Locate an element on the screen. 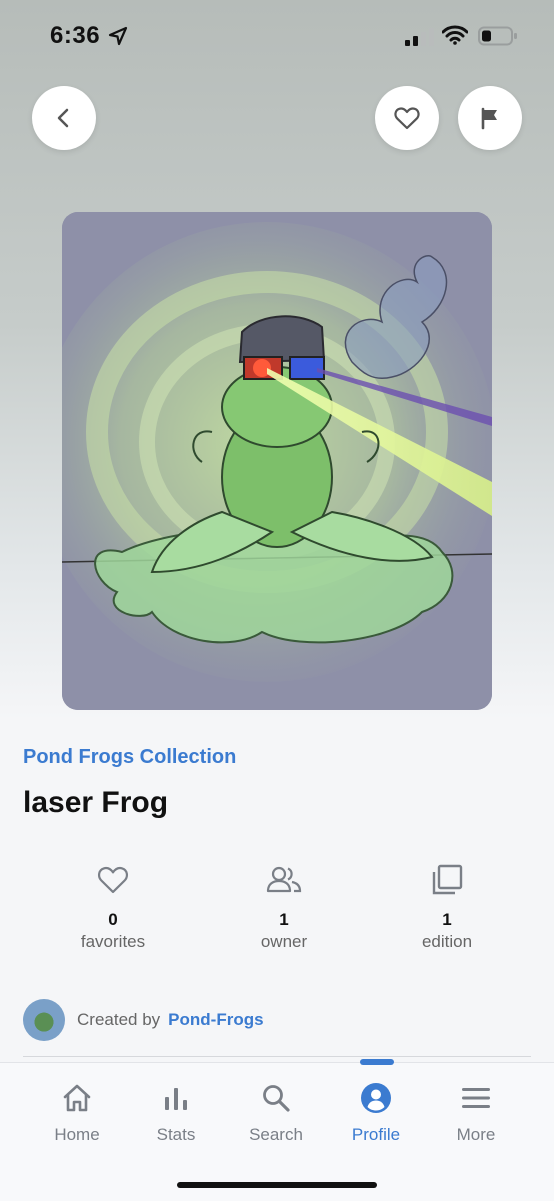 Image resolution: width=554 pixels, height=1201 pixels. report-flag-button is located at coordinates (490, 118).